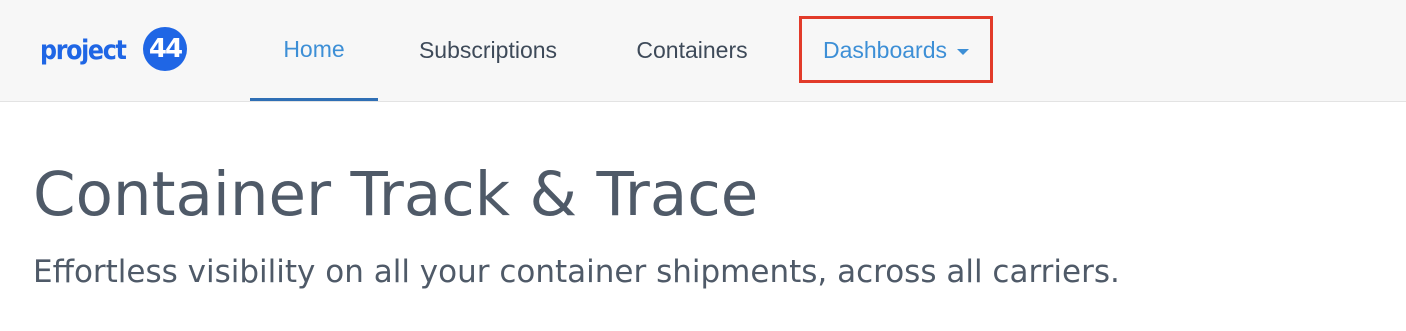 This screenshot has height=331, width=1406. Describe the element at coordinates (165, 49) in the screenshot. I see `logo-badge: 44` at that location.